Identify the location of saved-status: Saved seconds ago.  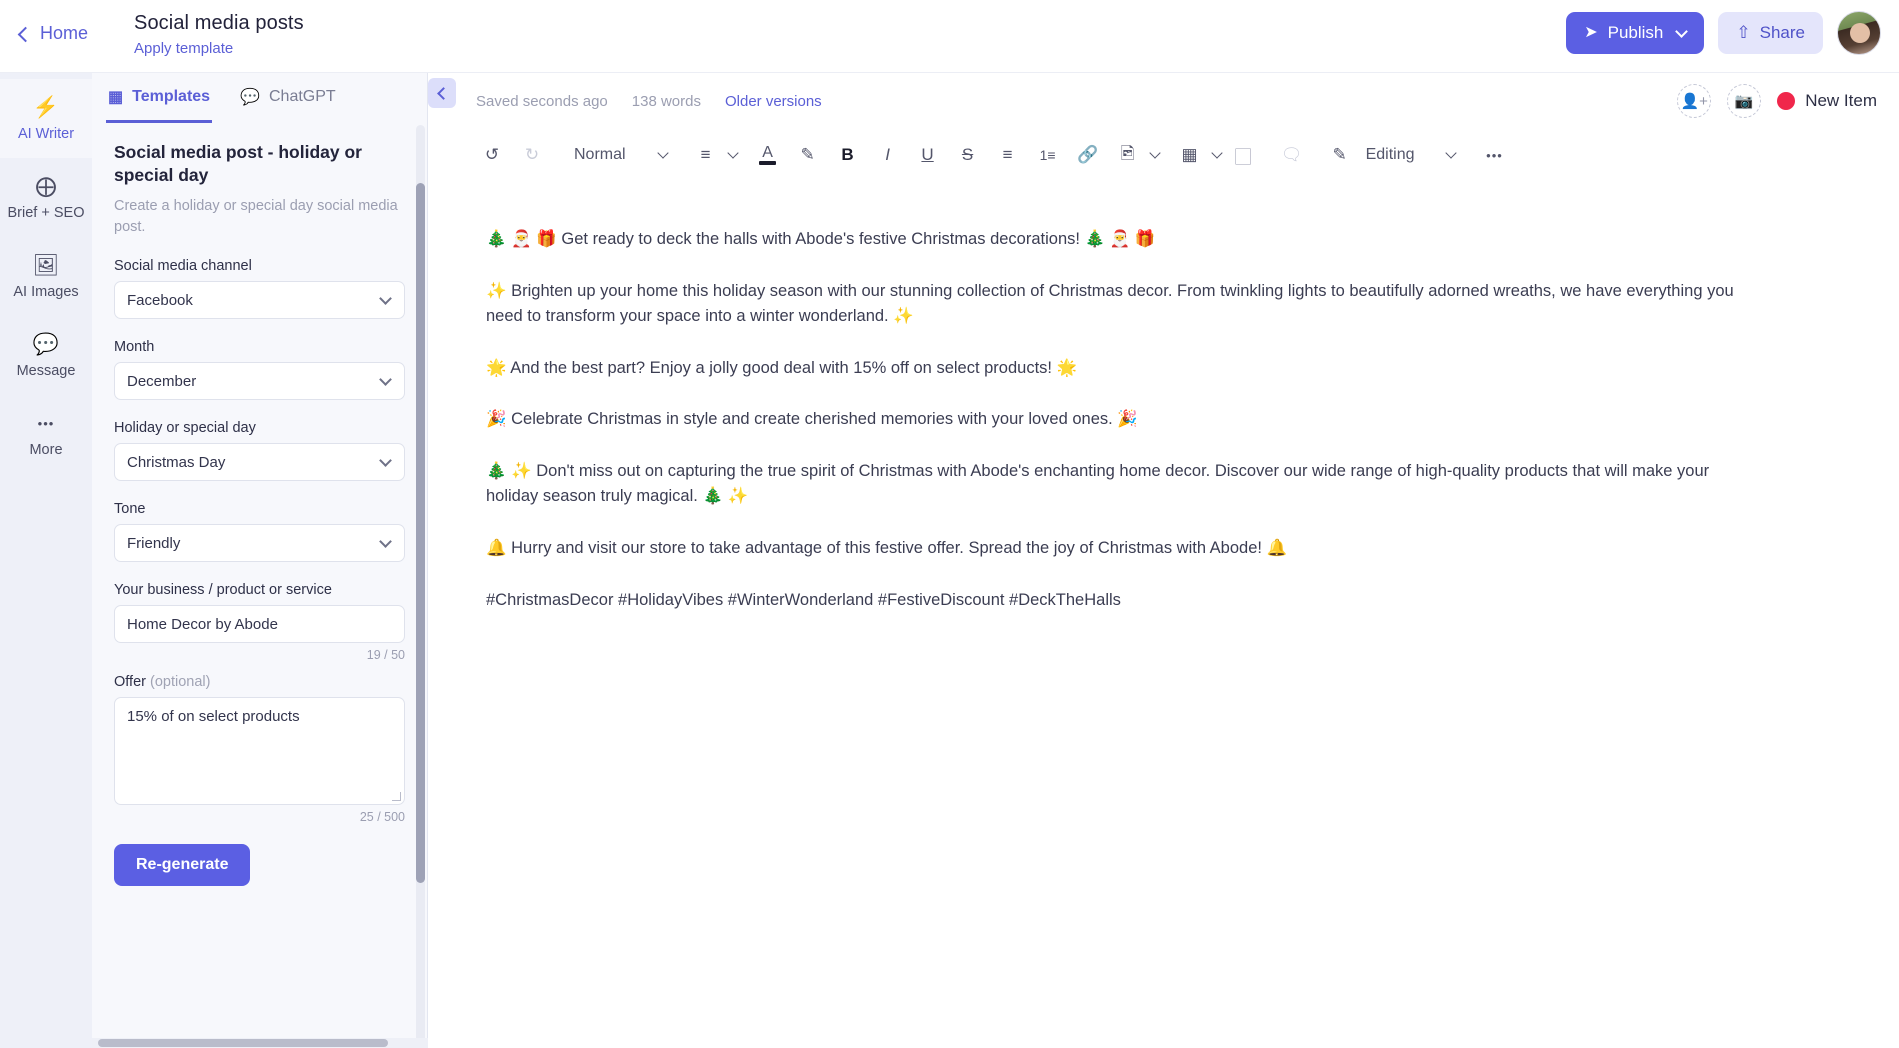
(542, 101).